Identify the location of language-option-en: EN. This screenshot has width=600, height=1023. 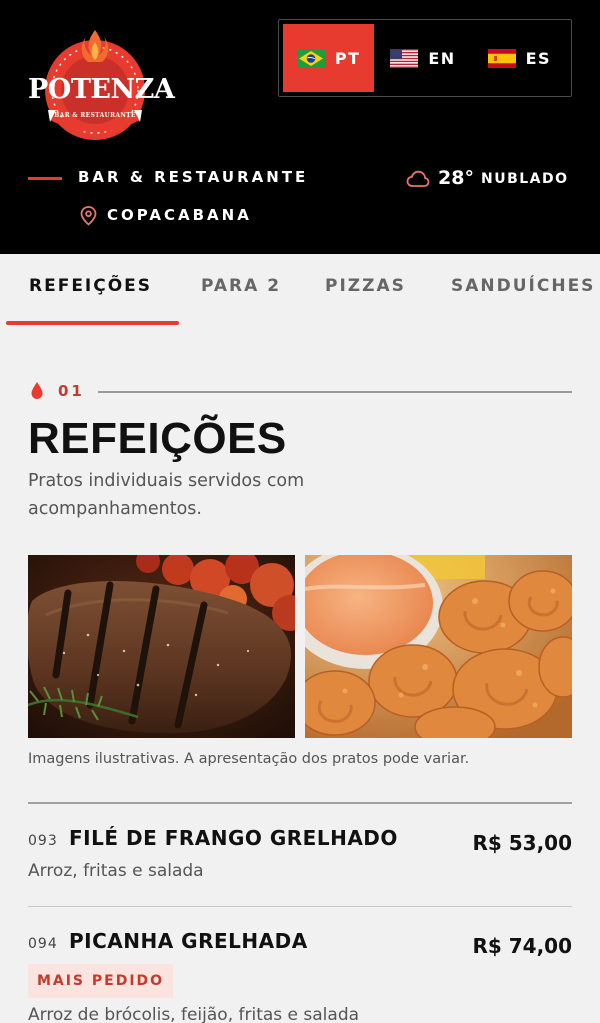
(422, 58).